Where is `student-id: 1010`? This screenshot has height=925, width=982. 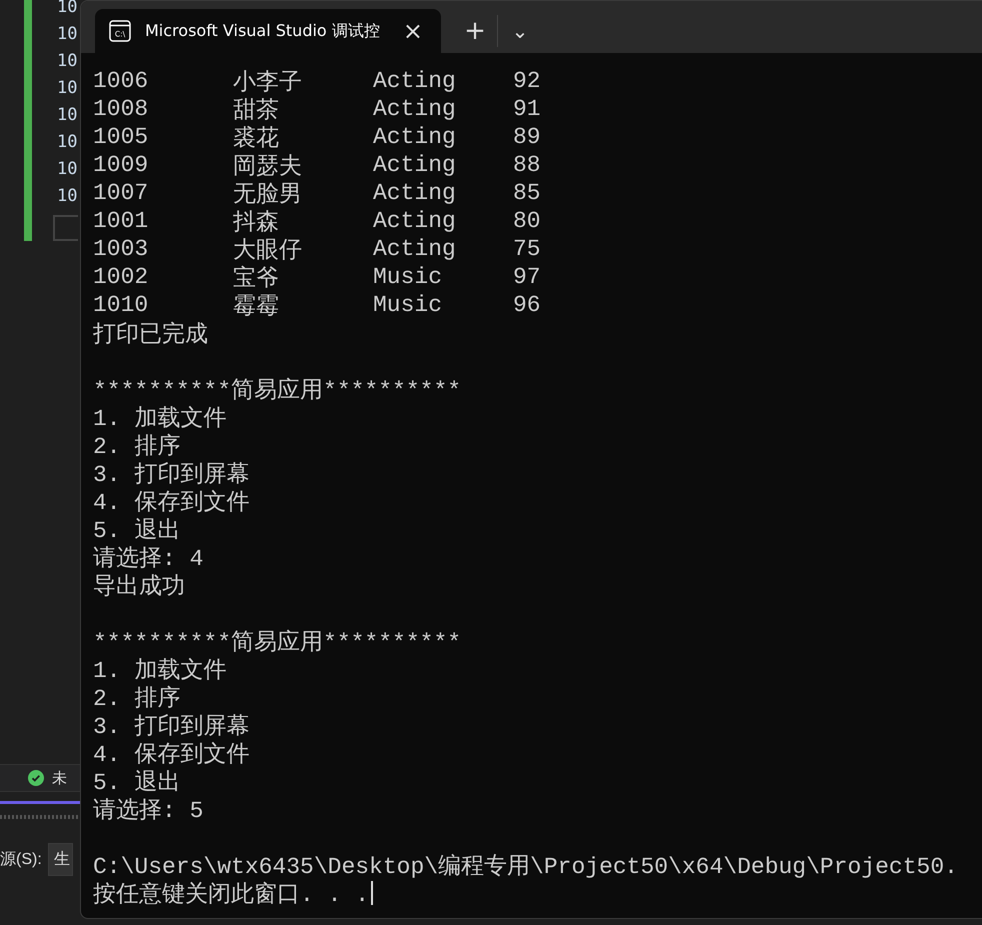 student-id: 1010 is located at coordinates (121, 305).